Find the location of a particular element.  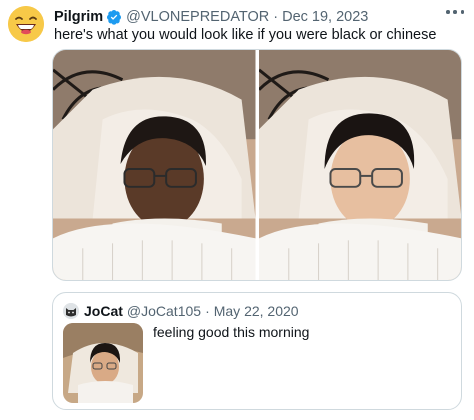

quoted-tweet-header: JoCat @JoCat105 · May 22, 2020 is located at coordinates (191, 311).